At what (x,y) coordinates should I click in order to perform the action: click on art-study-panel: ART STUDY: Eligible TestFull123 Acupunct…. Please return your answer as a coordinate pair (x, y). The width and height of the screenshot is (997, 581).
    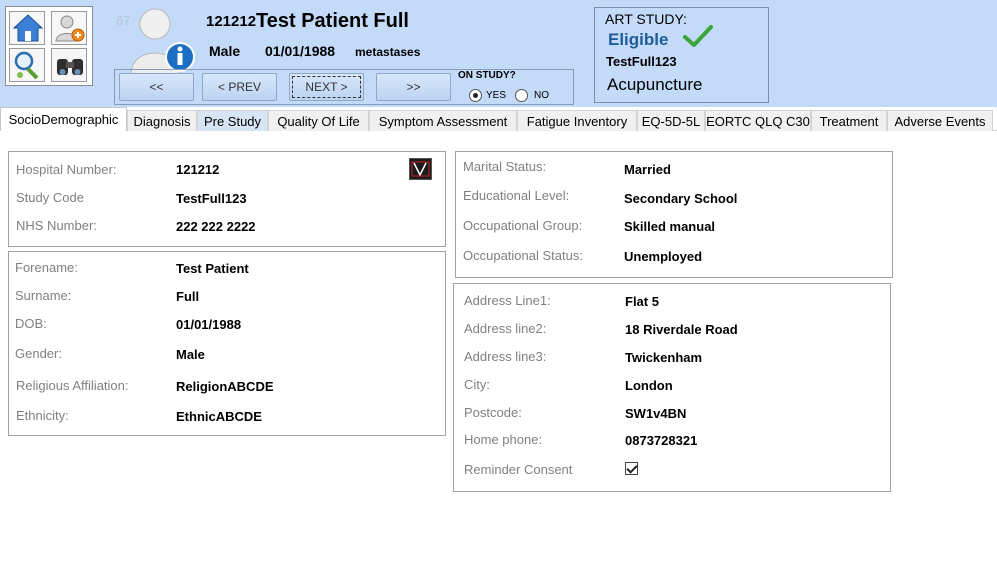
    Looking at the image, I should click on (681, 55).